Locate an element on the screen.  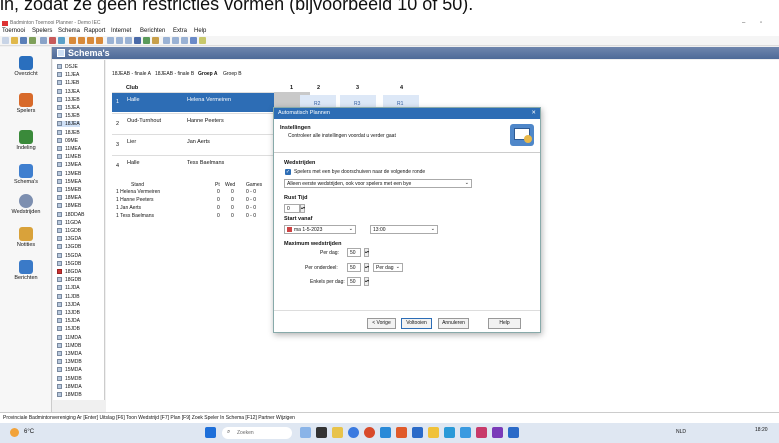
tree-item: 13MDB is located at coordinates (69, 362).